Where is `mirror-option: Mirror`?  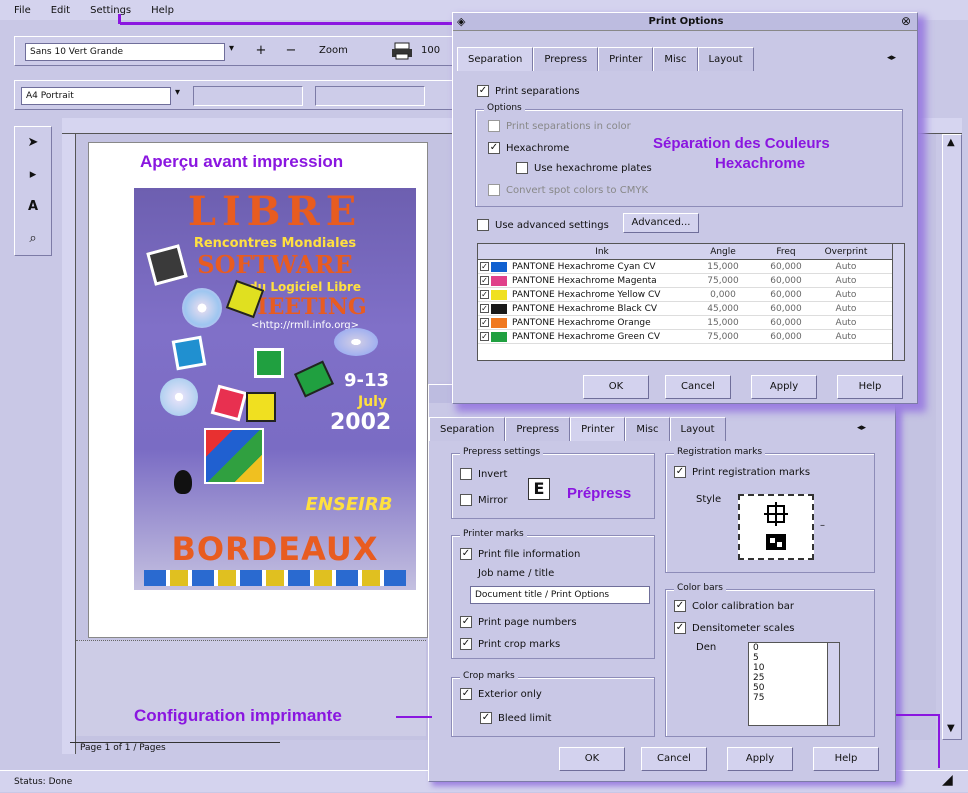 mirror-option: Mirror is located at coordinates (483, 500).